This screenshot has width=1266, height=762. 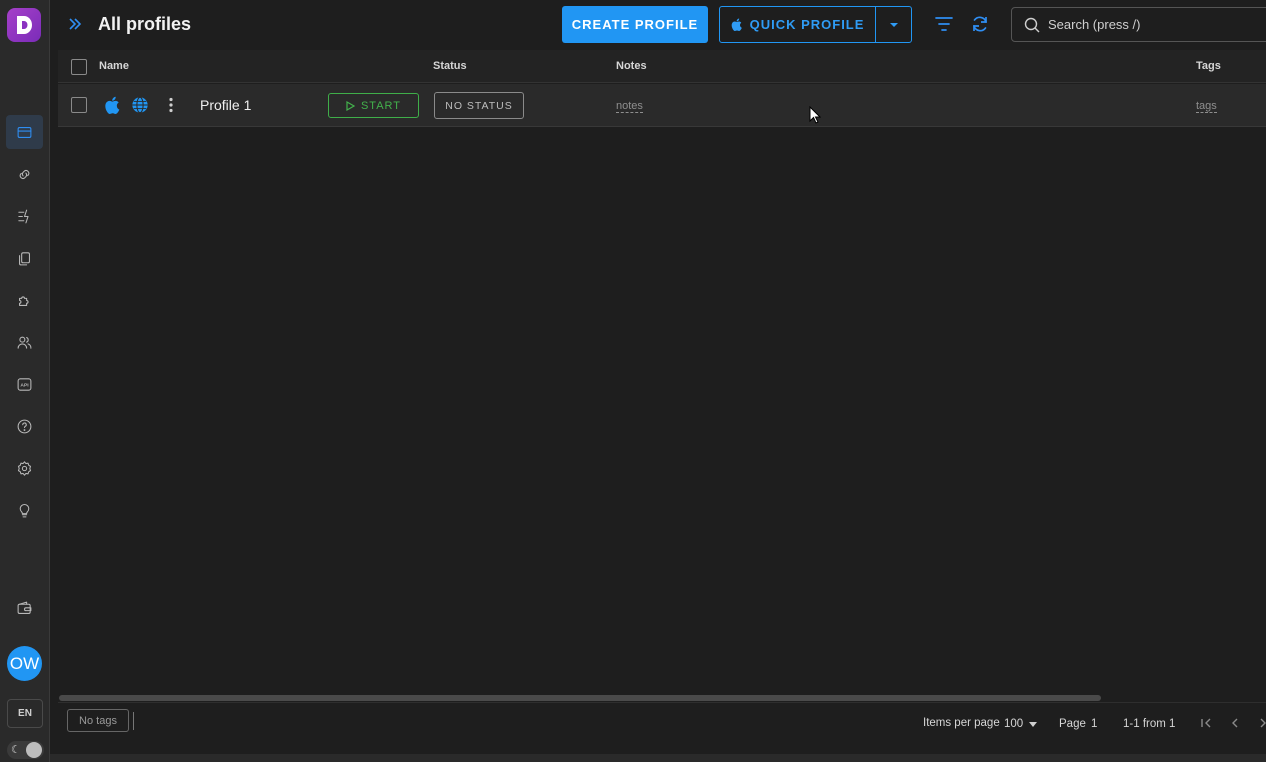 I want to click on mouse-cursor-icon, so click(x=815, y=115).